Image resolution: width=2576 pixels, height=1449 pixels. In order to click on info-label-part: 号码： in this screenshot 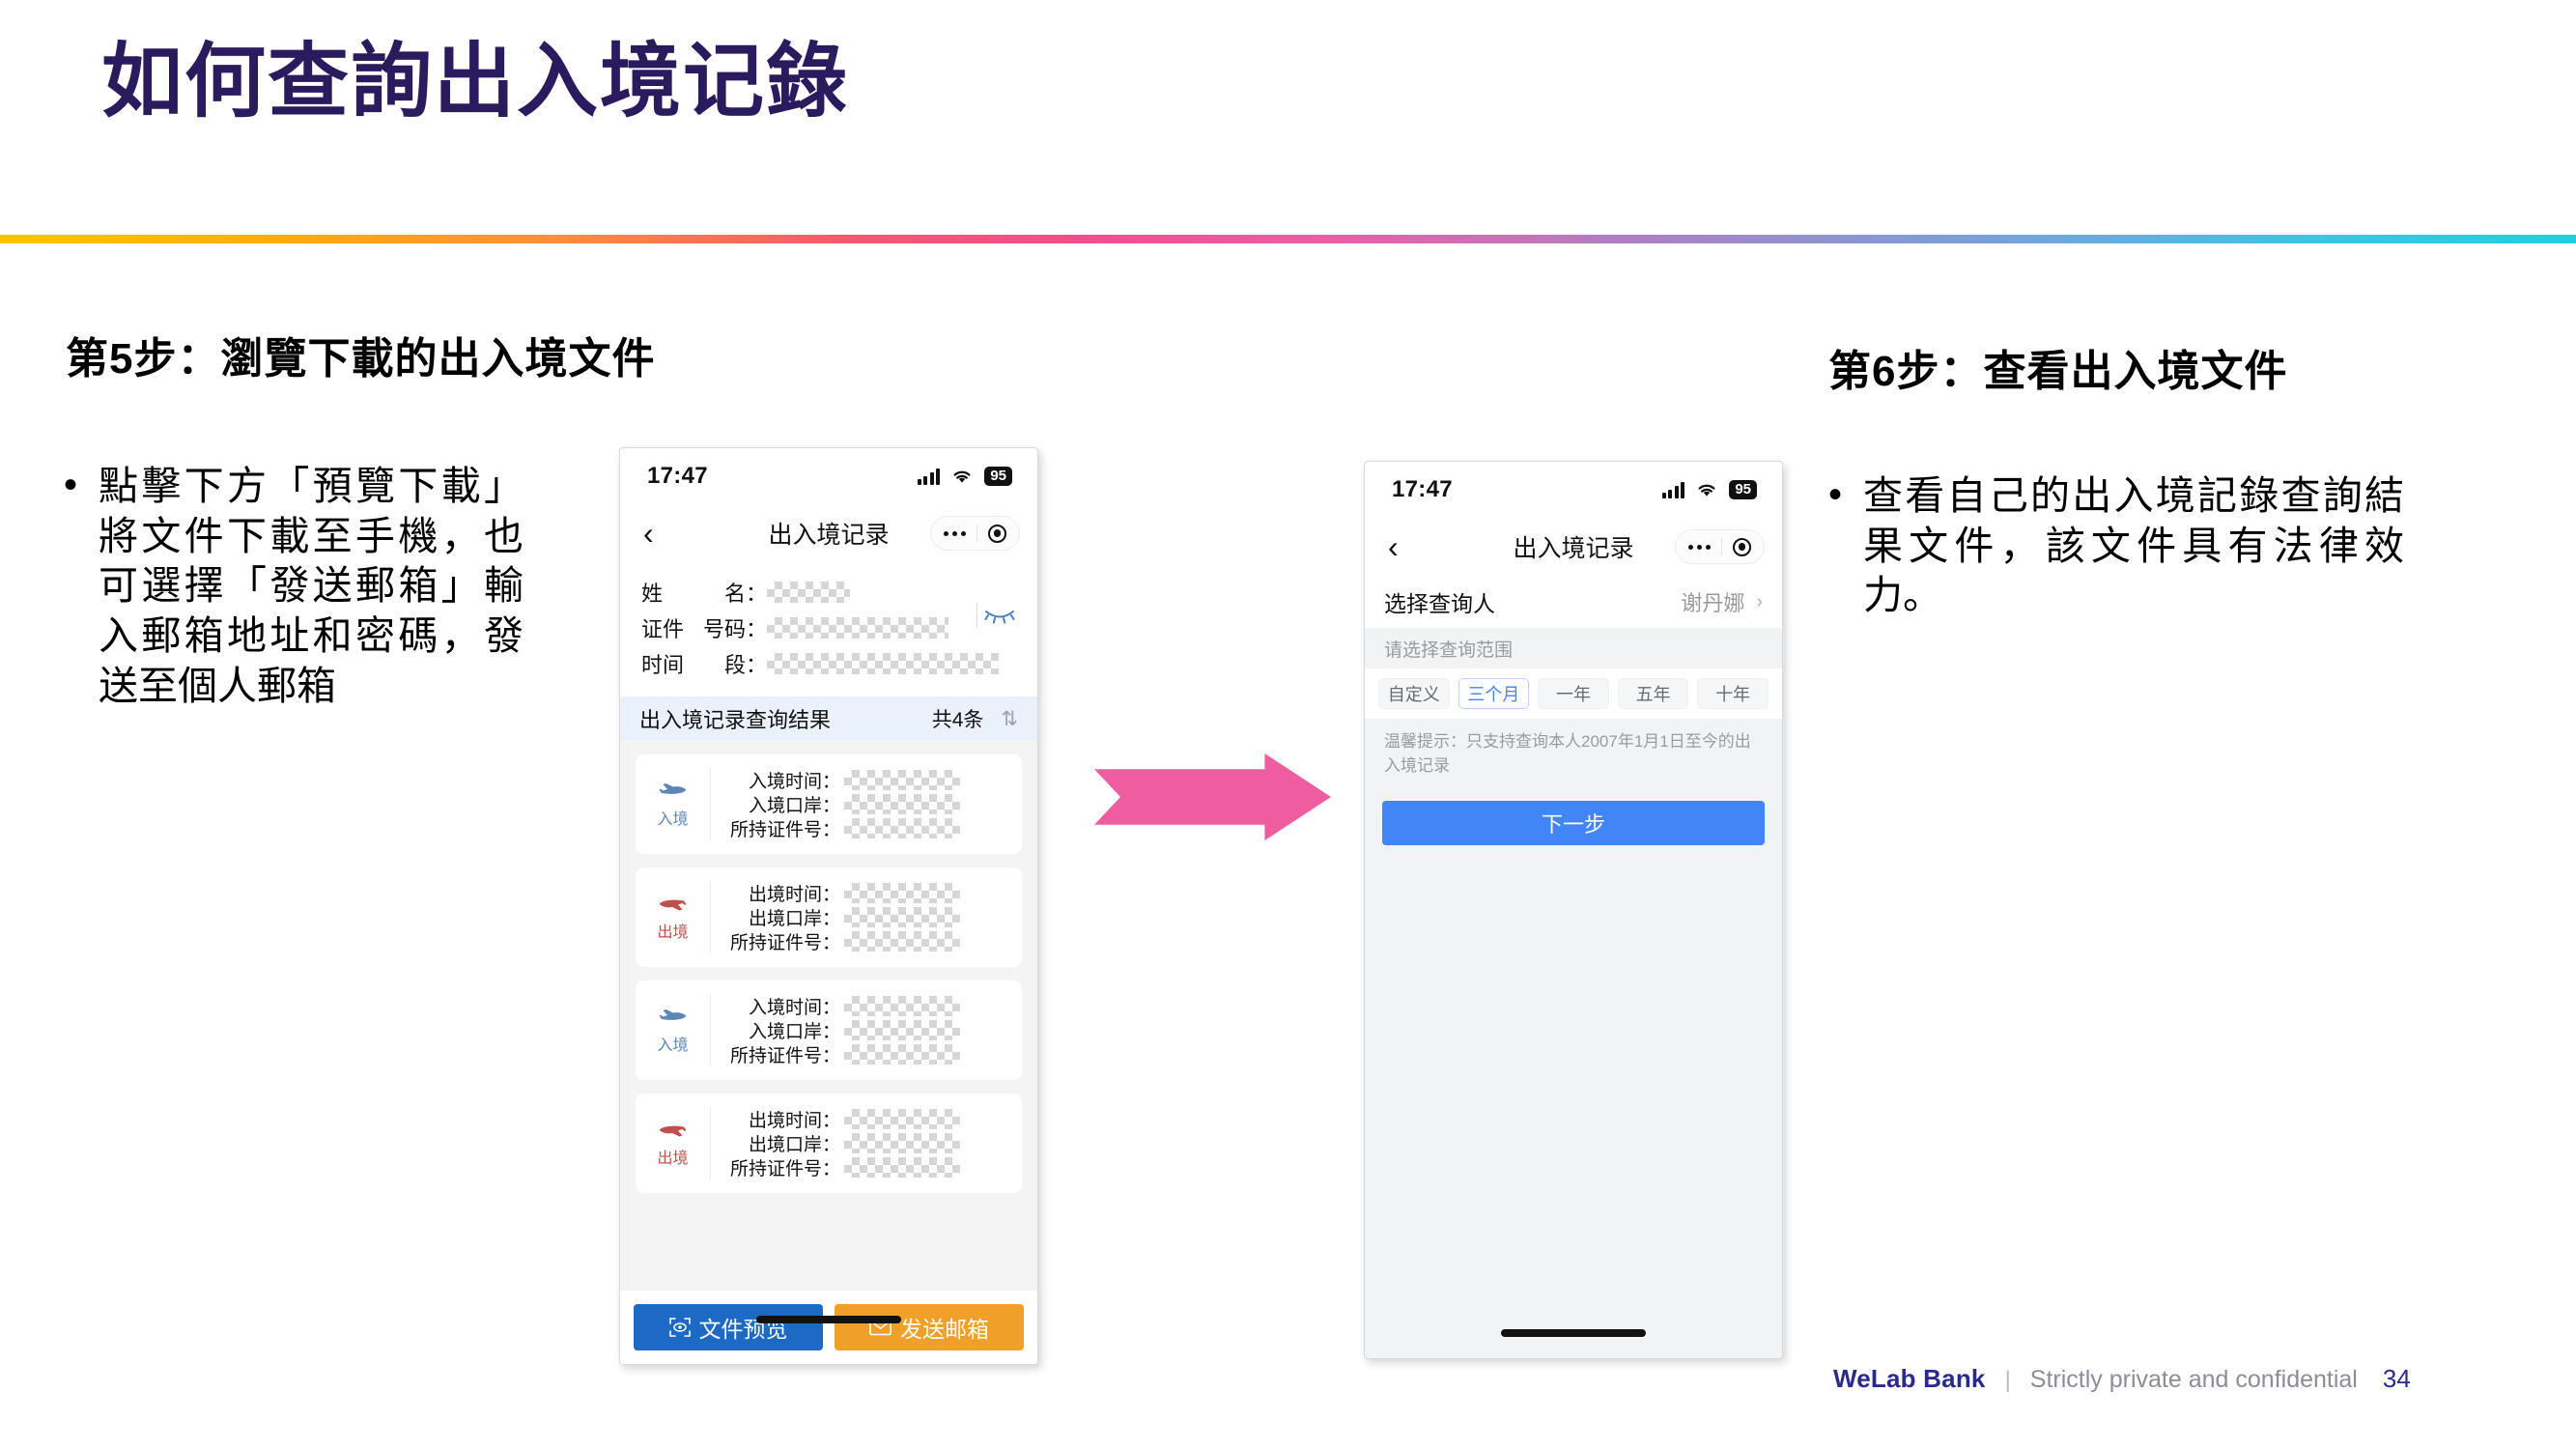, I will do `click(734, 628)`.